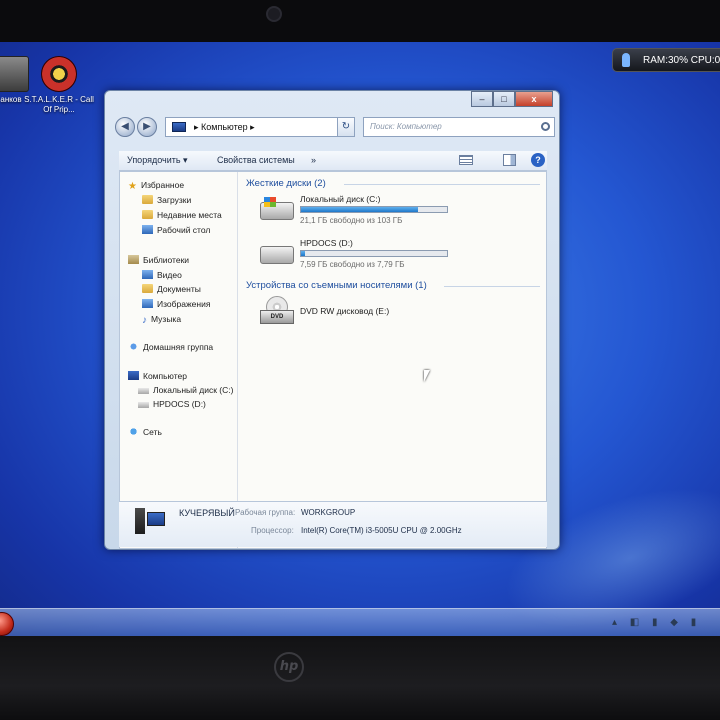 This screenshot has height=720, width=720. I want to click on nav-favorites: ★ Избранное, so click(156, 186).